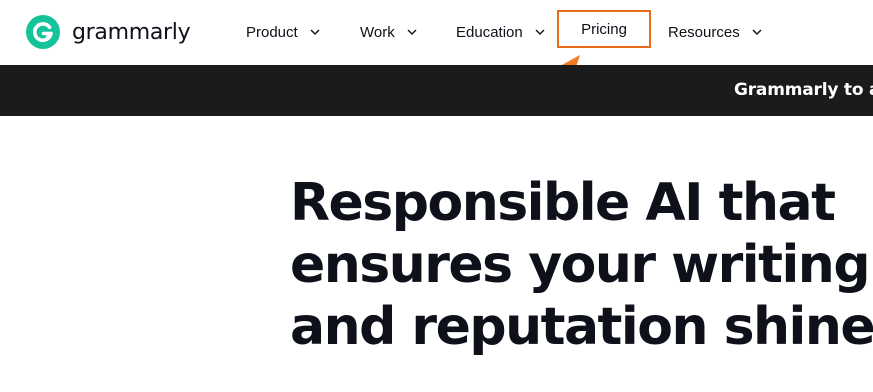 This screenshot has height=392, width=873. What do you see at coordinates (377, 32) in the screenshot?
I see `nav-item-label: Work` at bounding box center [377, 32].